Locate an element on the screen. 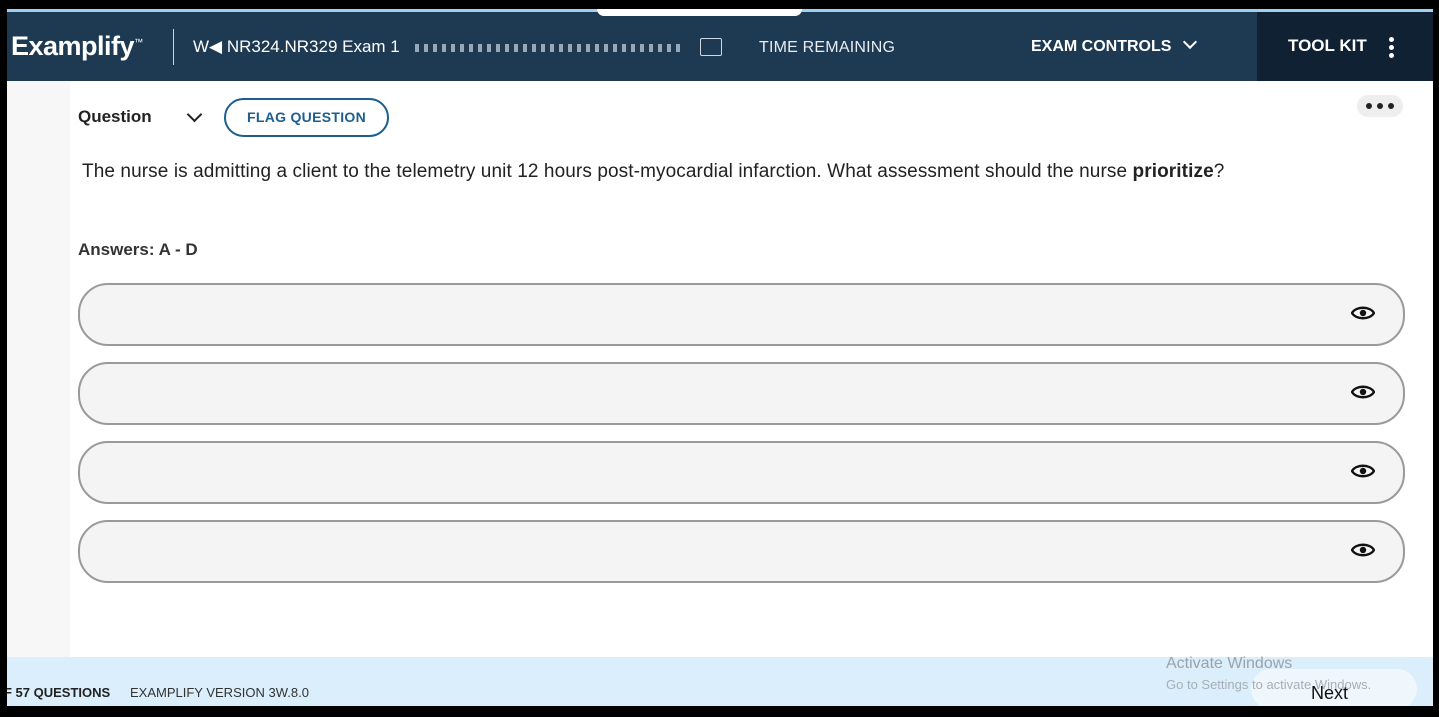 Image resolution: width=1439 pixels, height=717 pixels. tool-kit-label: TOOL KIT is located at coordinates (1327, 45).